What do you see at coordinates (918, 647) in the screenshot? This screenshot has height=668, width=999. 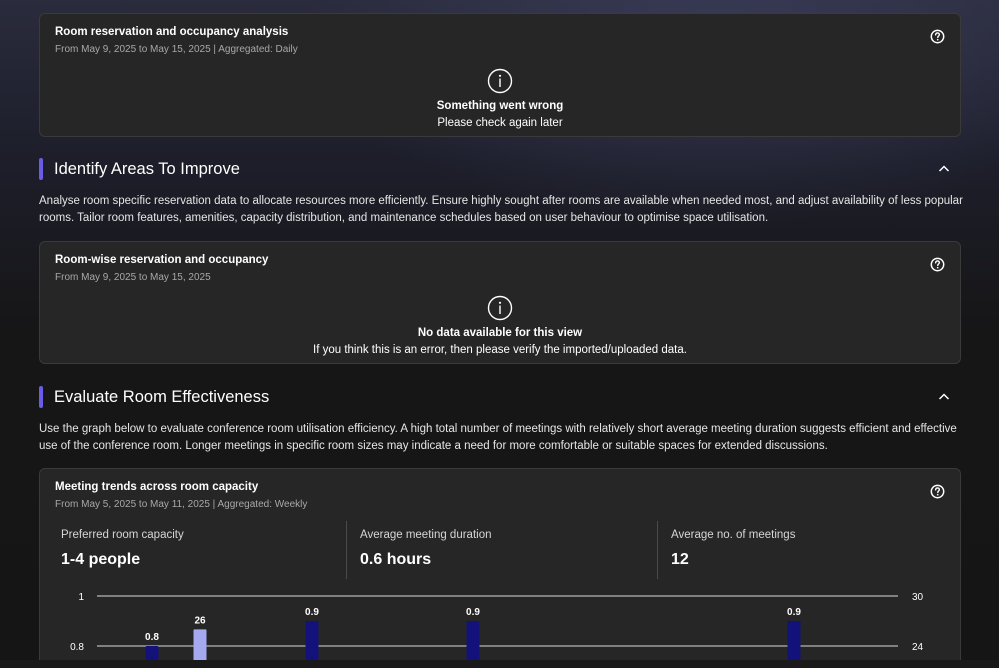 I see `right-tick-label: 24` at bounding box center [918, 647].